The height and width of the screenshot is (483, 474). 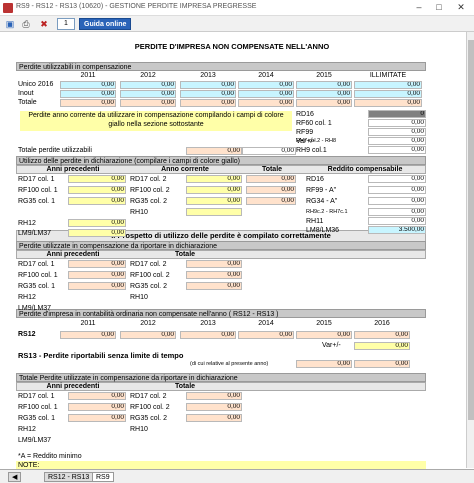 What do you see at coordinates (139, 212) in the screenshot?
I see `mid-label: RH10` at bounding box center [139, 212].